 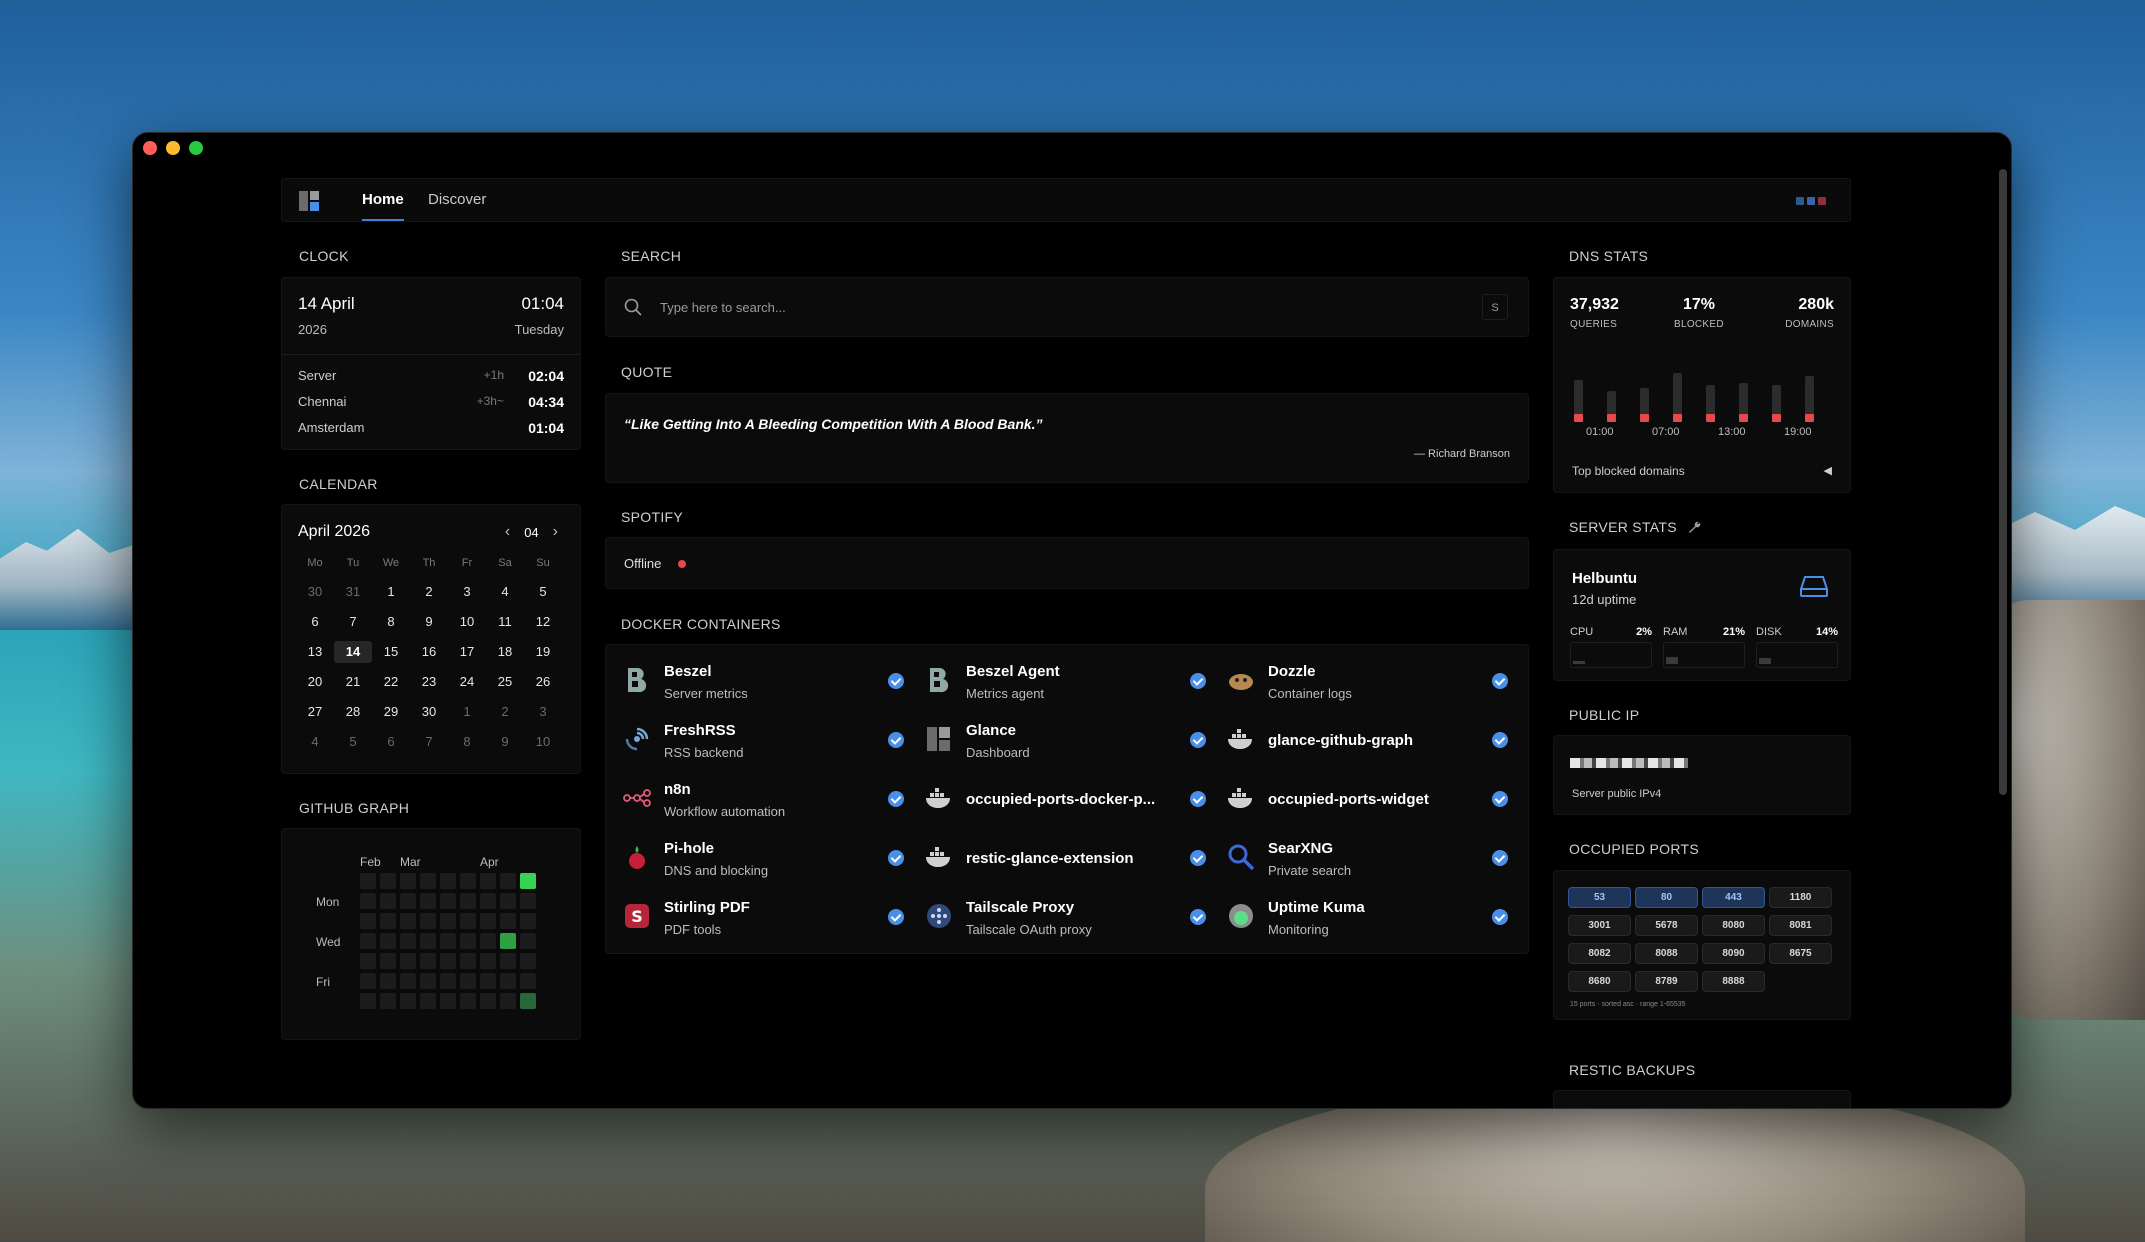 I want to click on clock-title: CLOCK, so click(x=324, y=256).